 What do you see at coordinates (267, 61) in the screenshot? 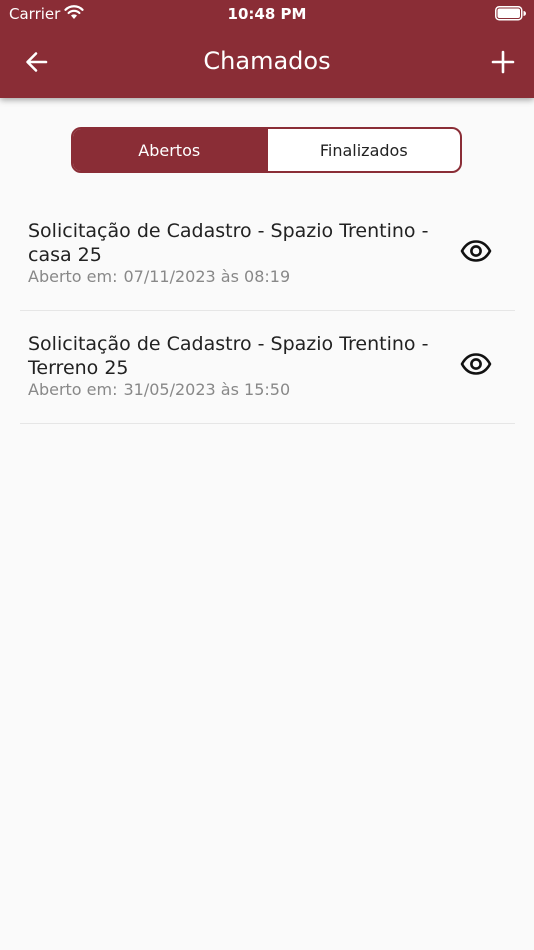
I see `page-title: Chamados` at bounding box center [267, 61].